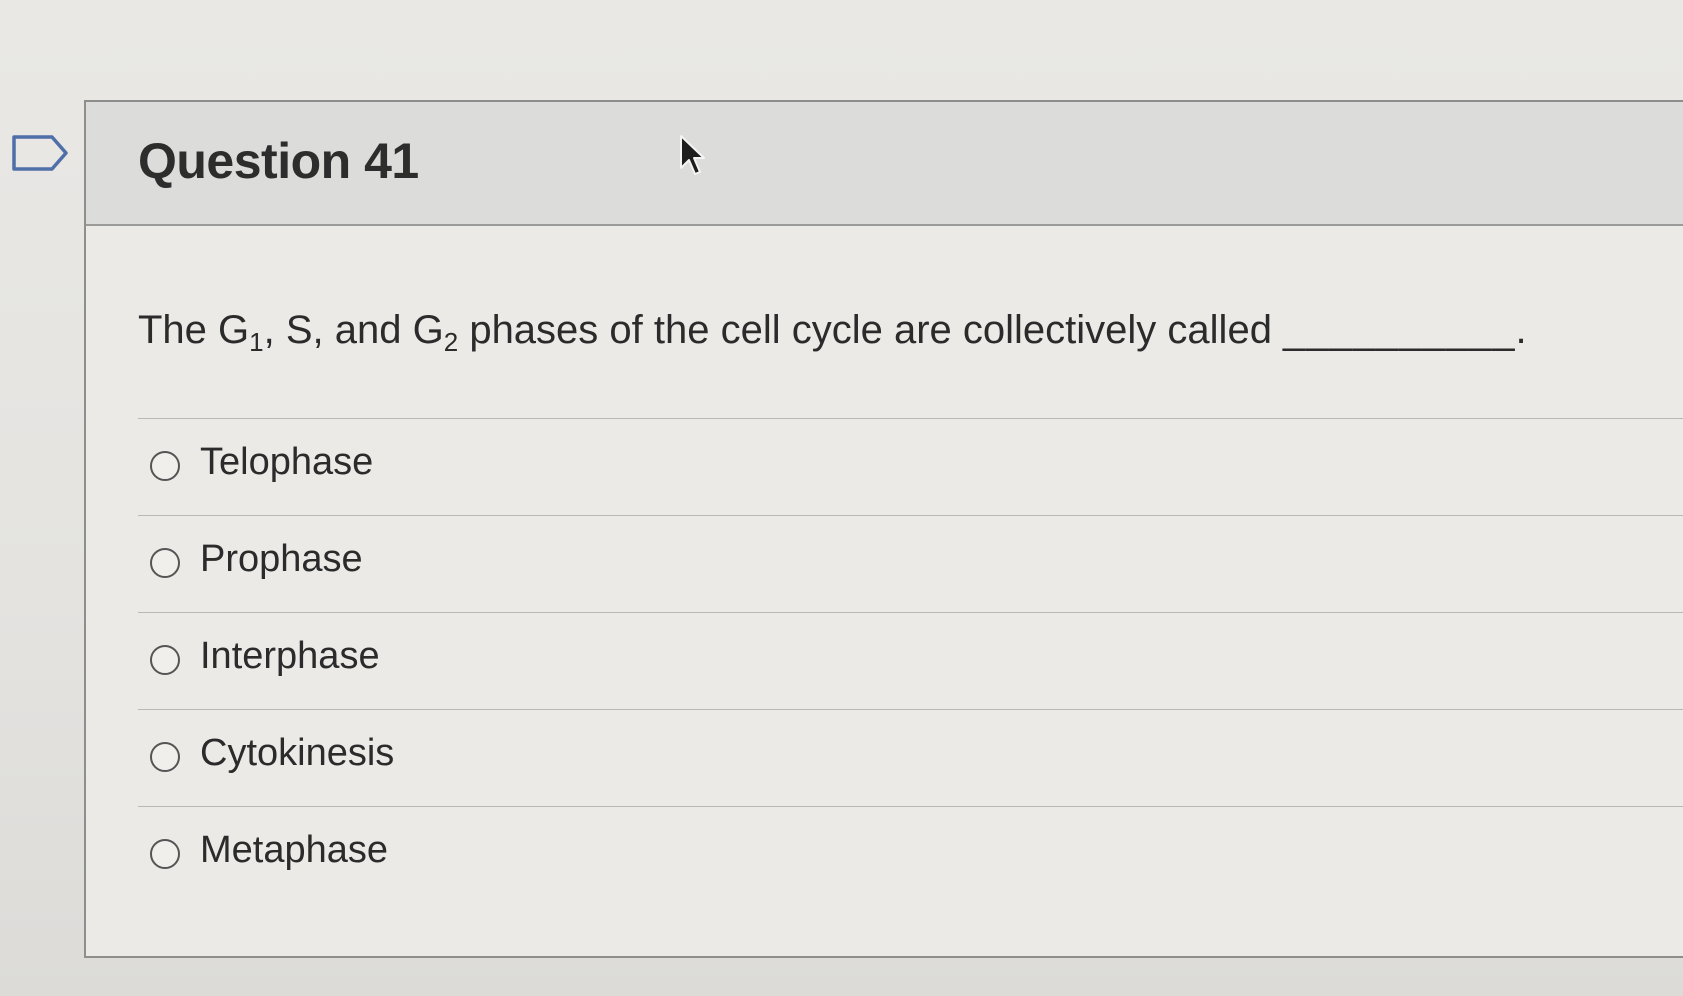  What do you see at coordinates (294, 850) in the screenshot?
I see `answer-label: Metaphase` at bounding box center [294, 850].